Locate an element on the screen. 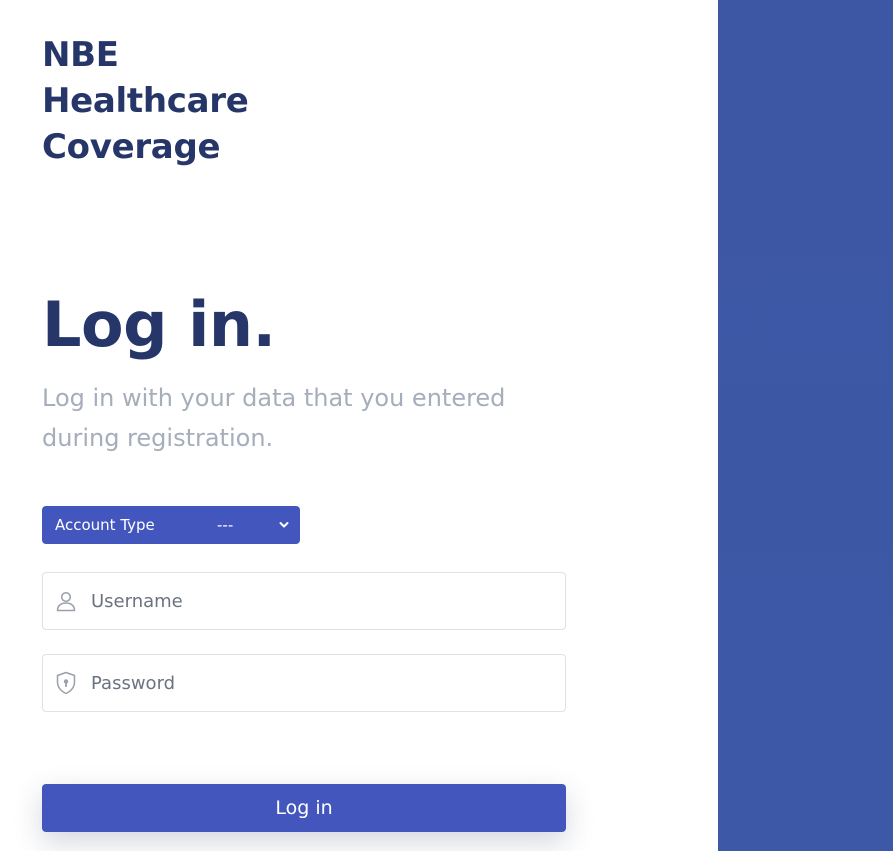 This screenshot has height=851, width=893. password-field is located at coordinates (304, 683).